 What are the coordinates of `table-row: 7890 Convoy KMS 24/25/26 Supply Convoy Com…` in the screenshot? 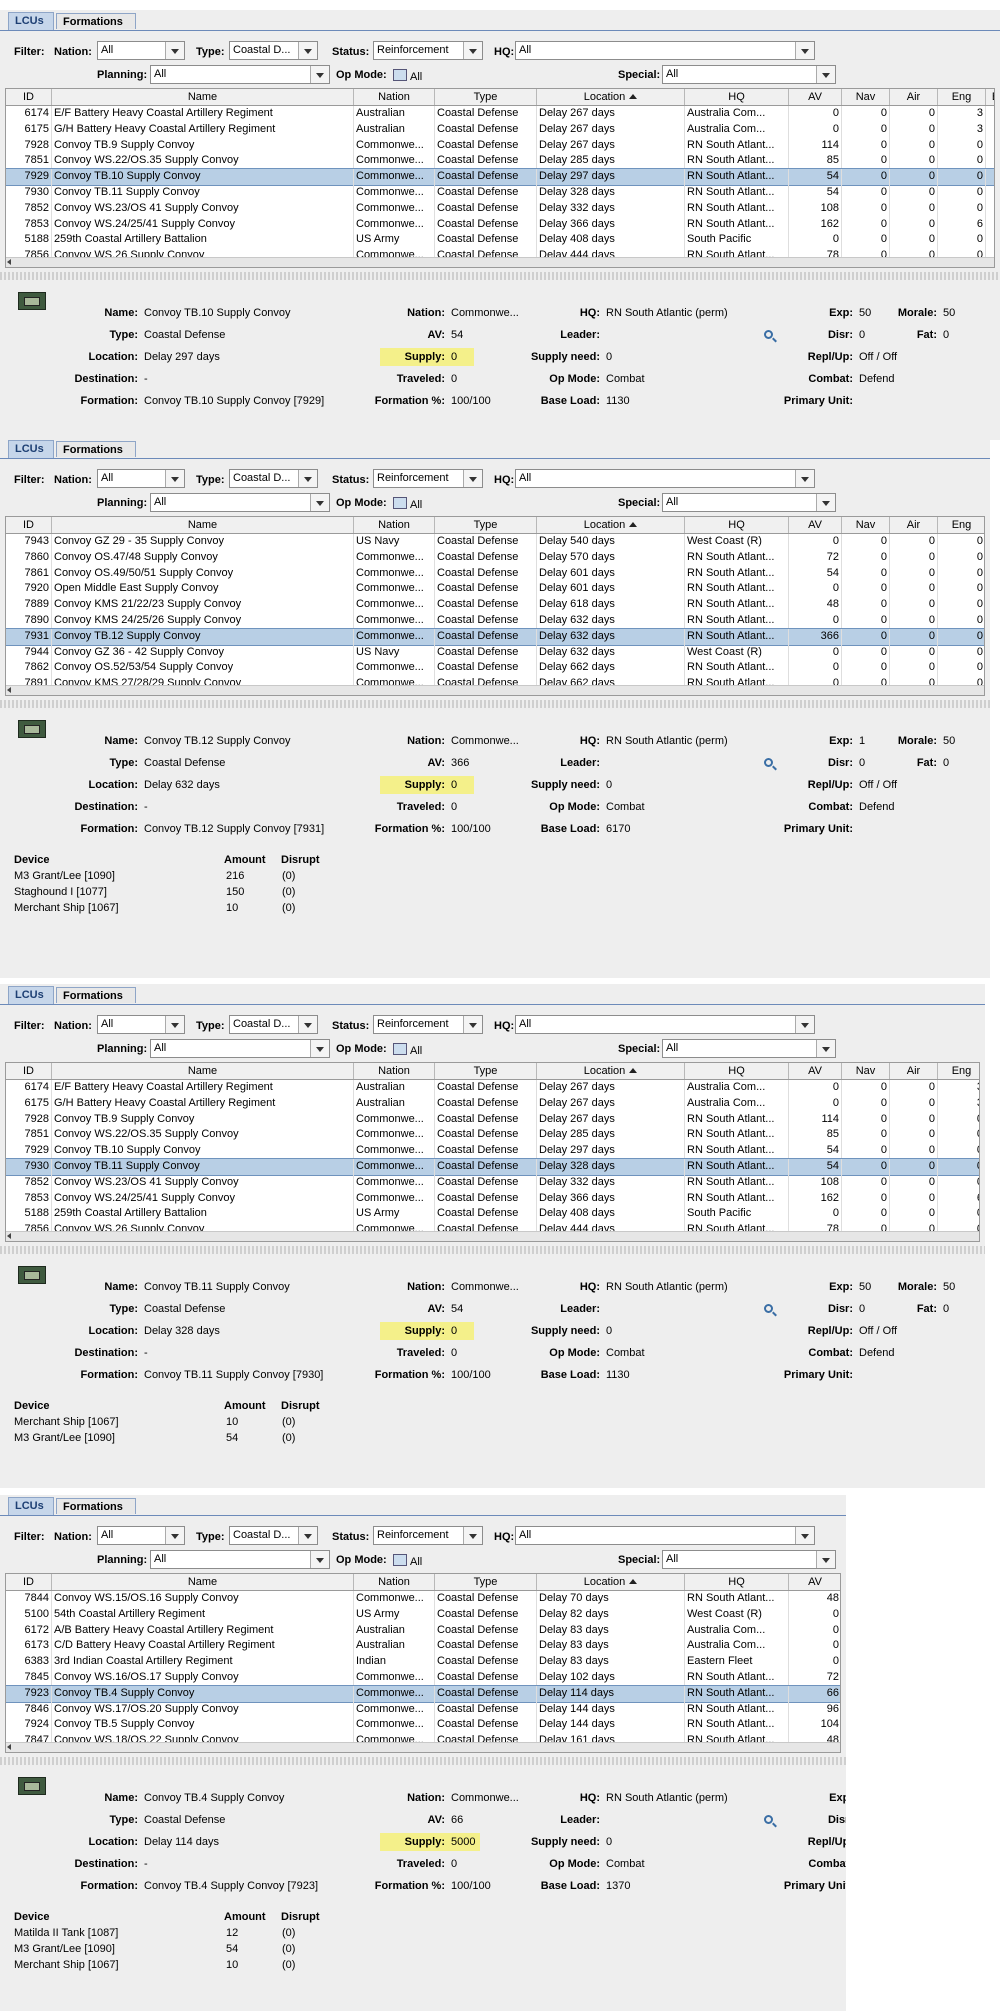 It's located at (495, 621).